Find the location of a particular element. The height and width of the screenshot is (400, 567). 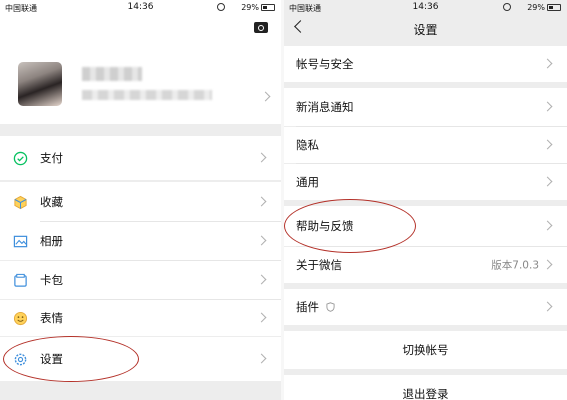

settings-item-plugins: 插件 is located at coordinates (425, 307).